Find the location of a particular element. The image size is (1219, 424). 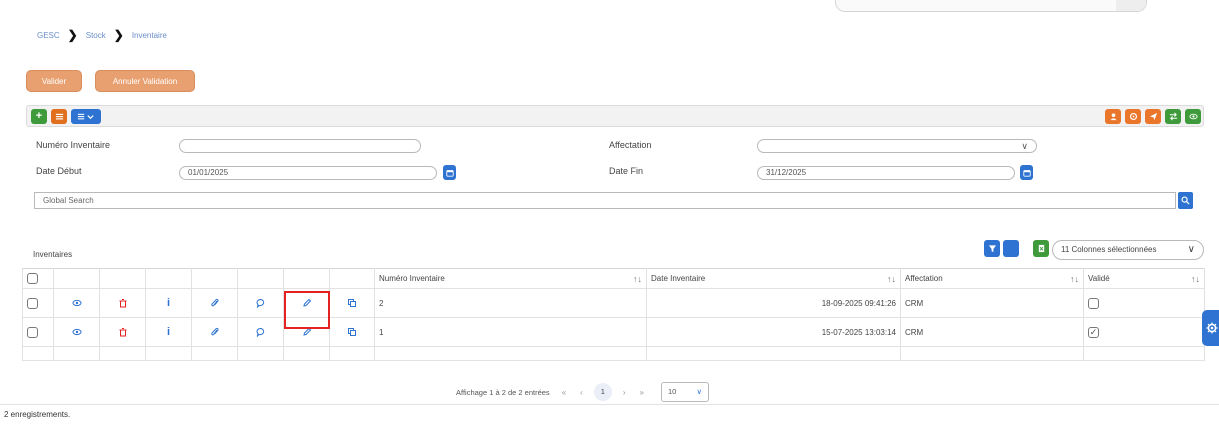

header-affectation: Affectation ↑↓ is located at coordinates (992, 278).